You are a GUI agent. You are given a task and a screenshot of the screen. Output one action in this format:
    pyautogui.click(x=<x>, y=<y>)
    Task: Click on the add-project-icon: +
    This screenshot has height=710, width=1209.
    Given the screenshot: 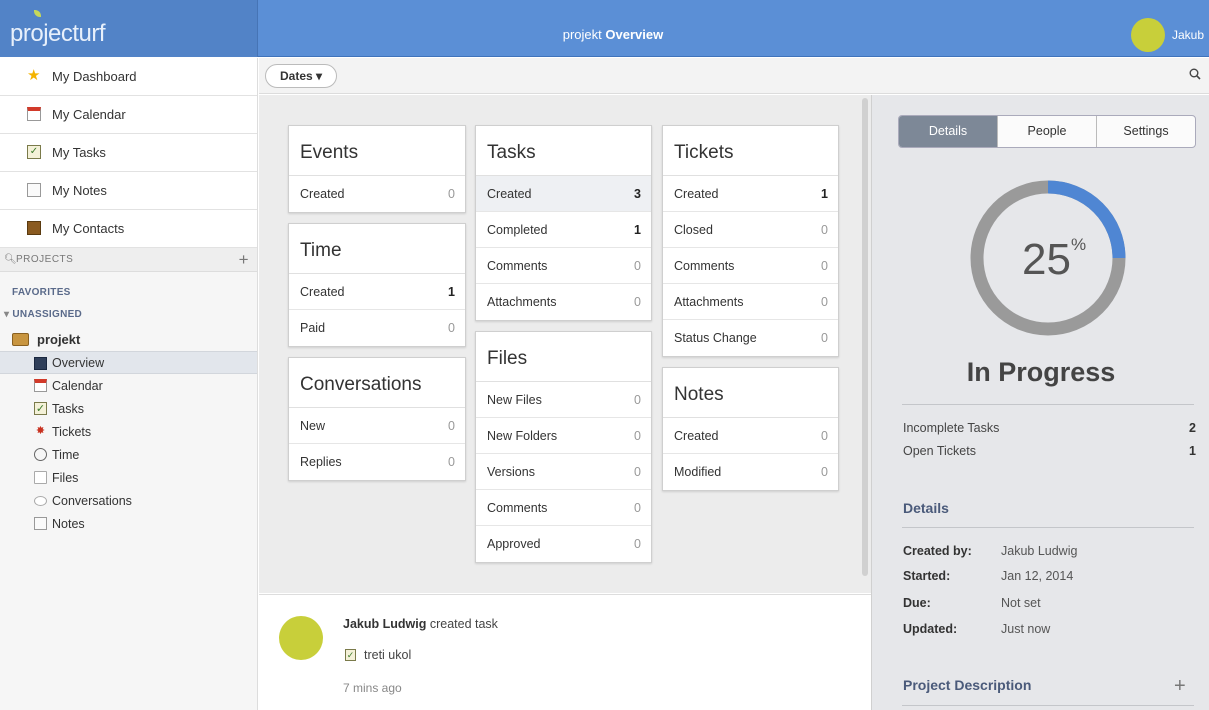 What is the action you would take?
    pyautogui.click(x=244, y=260)
    